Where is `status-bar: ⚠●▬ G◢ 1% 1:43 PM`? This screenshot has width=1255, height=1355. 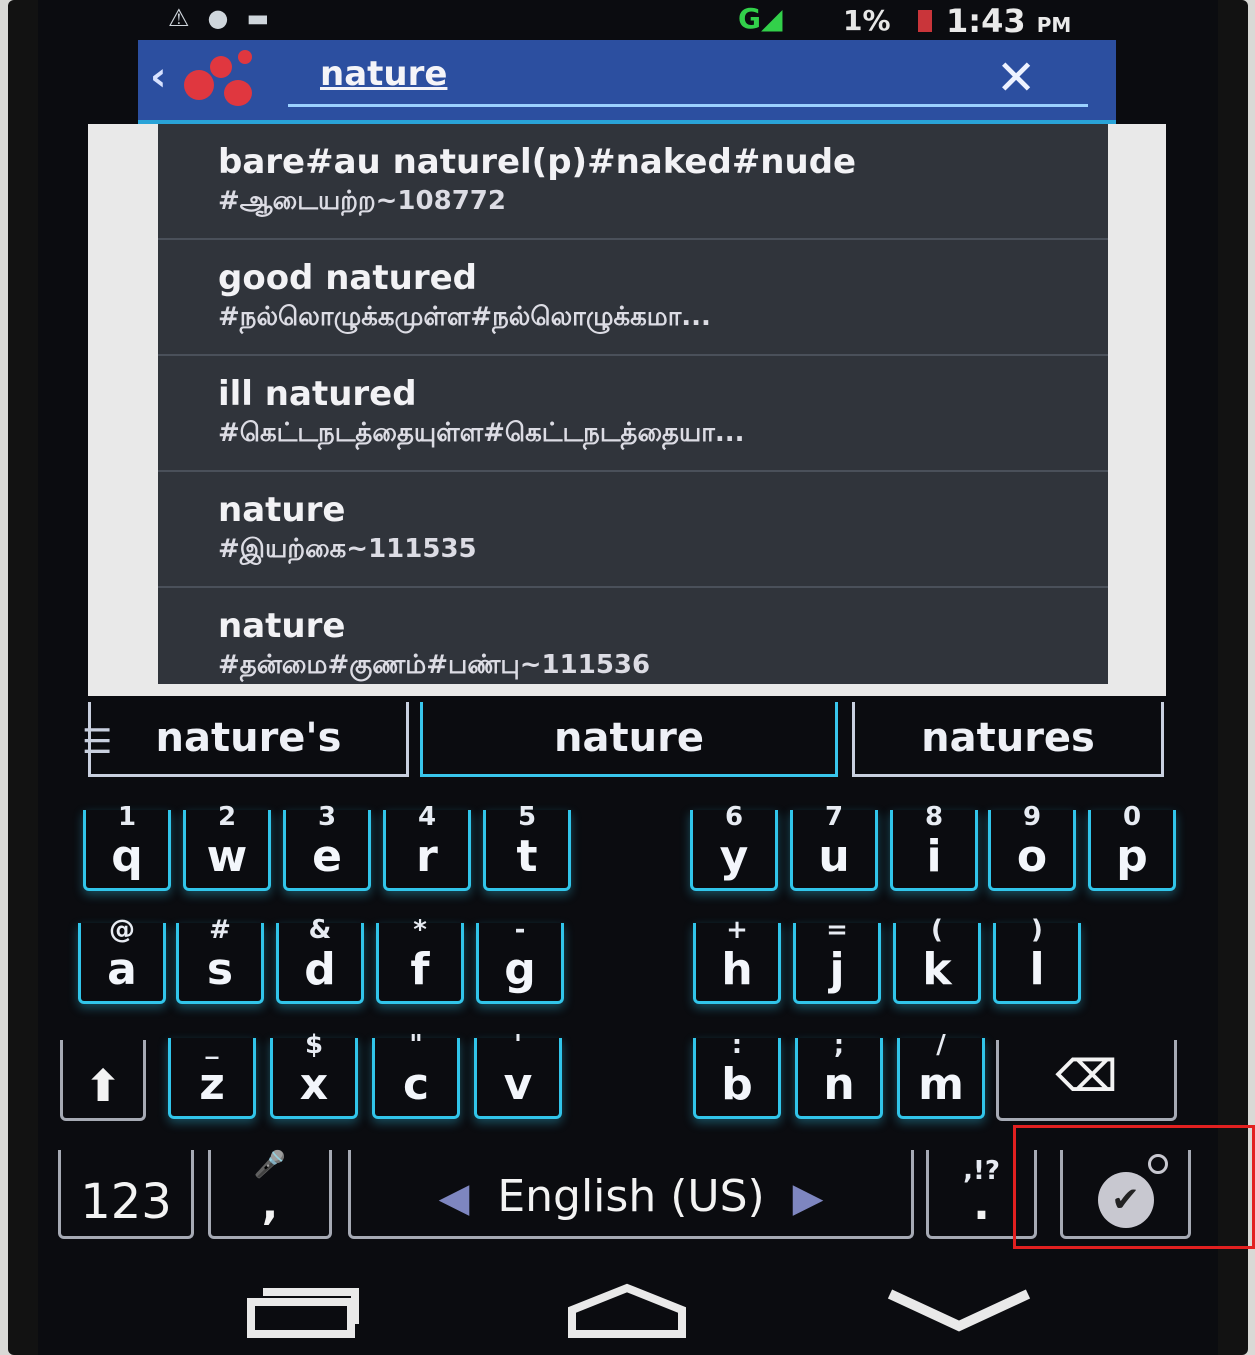 status-bar: ⚠●▬ G◢ 1% 1:43 PM is located at coordinates (628, 20).